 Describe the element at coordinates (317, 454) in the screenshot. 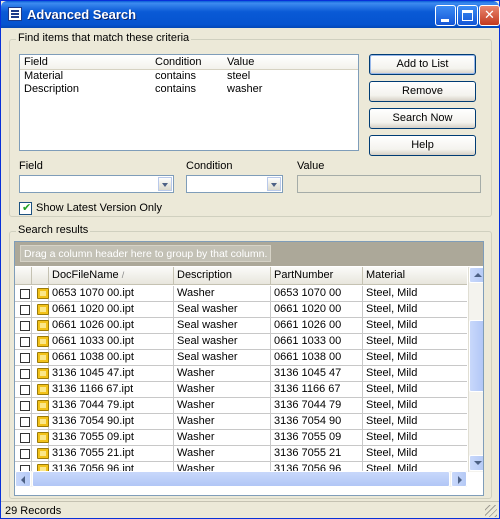

I see `cell-partnumber: 3136 7055 21` at that location.